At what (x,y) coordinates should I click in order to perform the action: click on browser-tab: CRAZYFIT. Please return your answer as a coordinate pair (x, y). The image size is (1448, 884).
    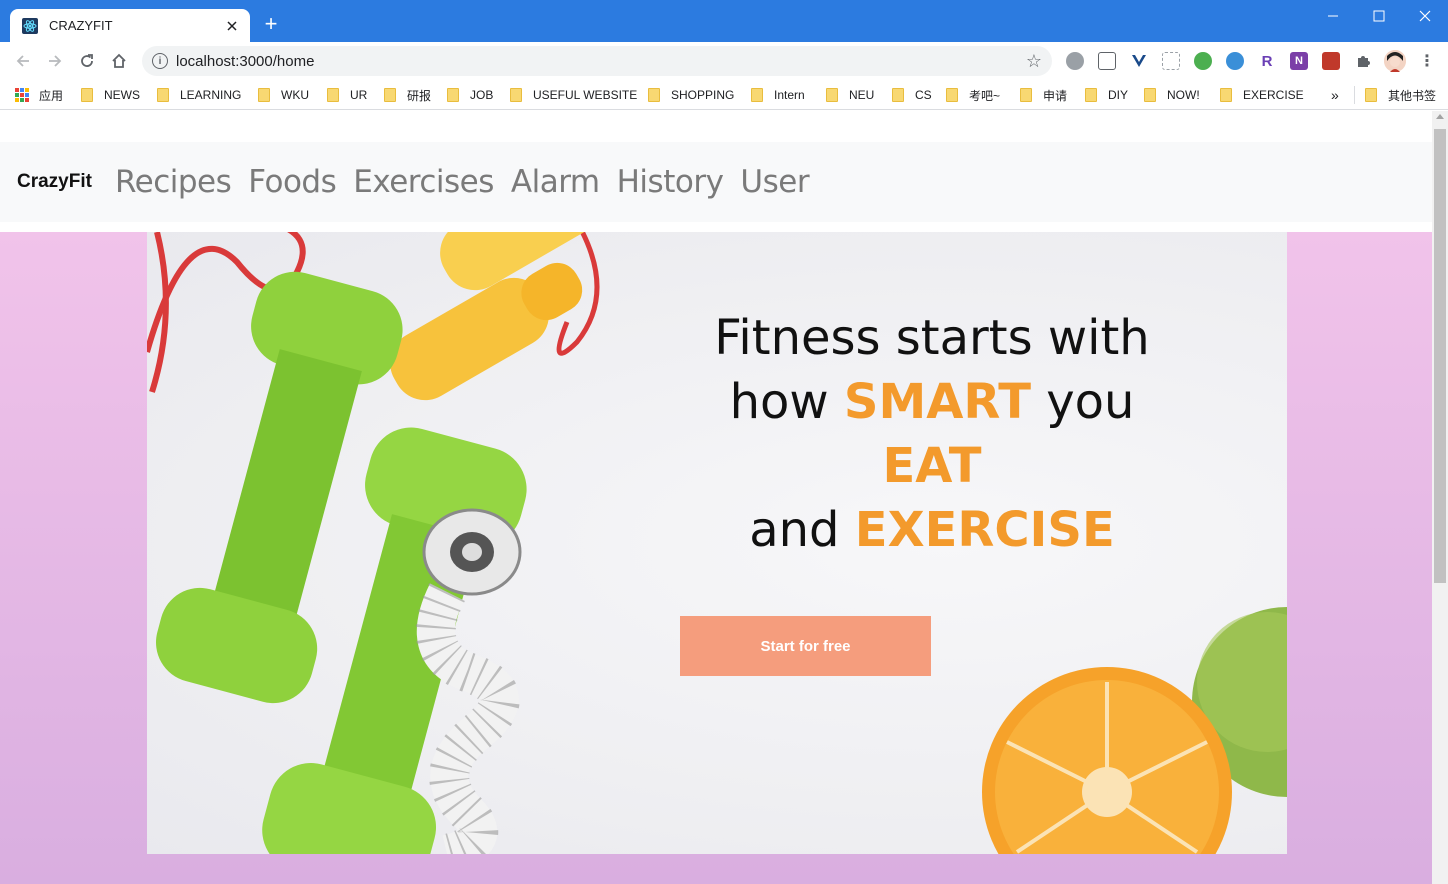
    Looking at the image, I should click on (130, 25).